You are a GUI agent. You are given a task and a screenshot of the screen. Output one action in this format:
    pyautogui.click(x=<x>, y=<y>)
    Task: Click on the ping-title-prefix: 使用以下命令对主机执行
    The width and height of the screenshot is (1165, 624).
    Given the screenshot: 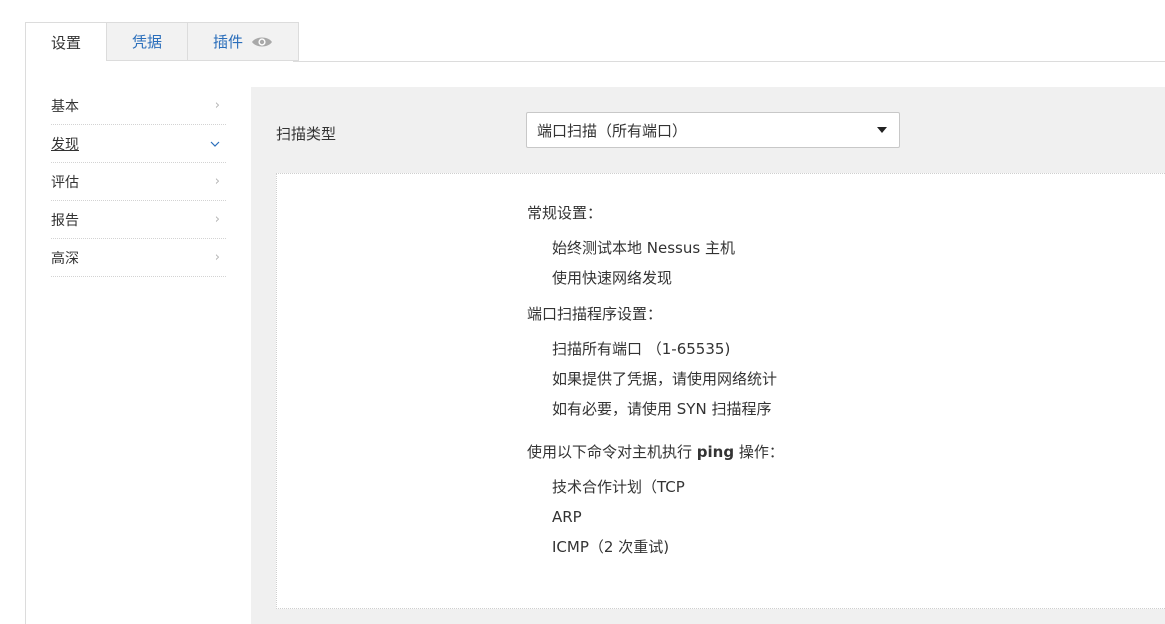 What is the action you would take?
    pyautogui.click(x=612, y=452)
    